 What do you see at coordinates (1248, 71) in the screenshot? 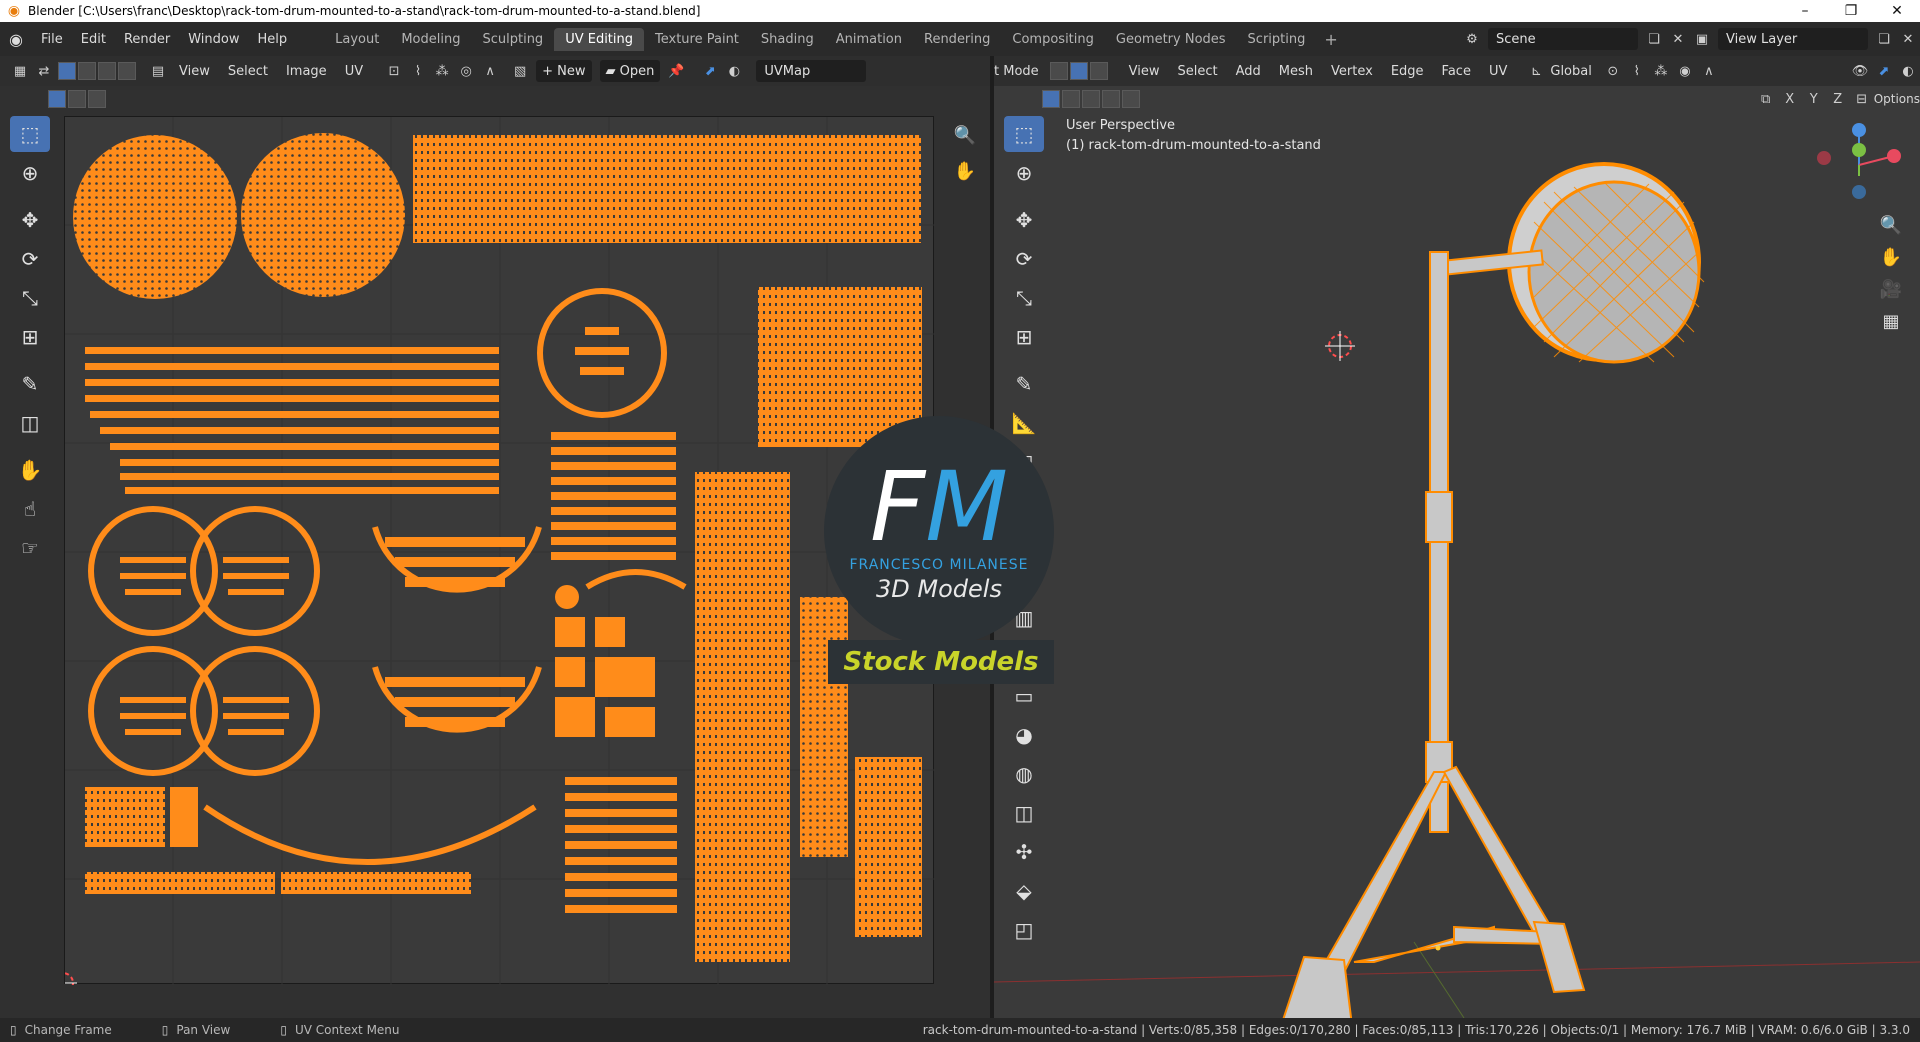
I see `vp-menu-add: Add` at bounding box center [1248, 71].